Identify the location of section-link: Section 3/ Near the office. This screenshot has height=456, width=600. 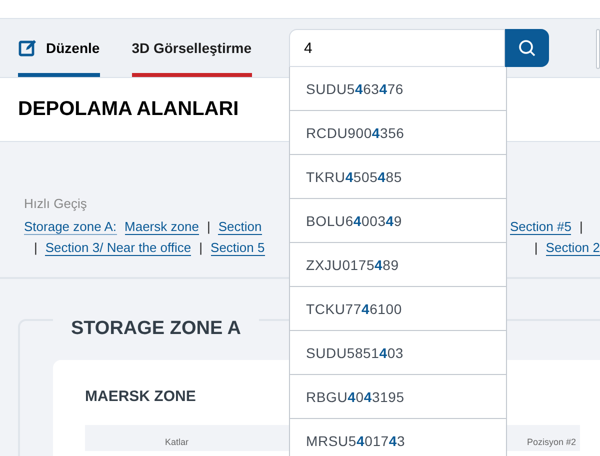
(118, 248).